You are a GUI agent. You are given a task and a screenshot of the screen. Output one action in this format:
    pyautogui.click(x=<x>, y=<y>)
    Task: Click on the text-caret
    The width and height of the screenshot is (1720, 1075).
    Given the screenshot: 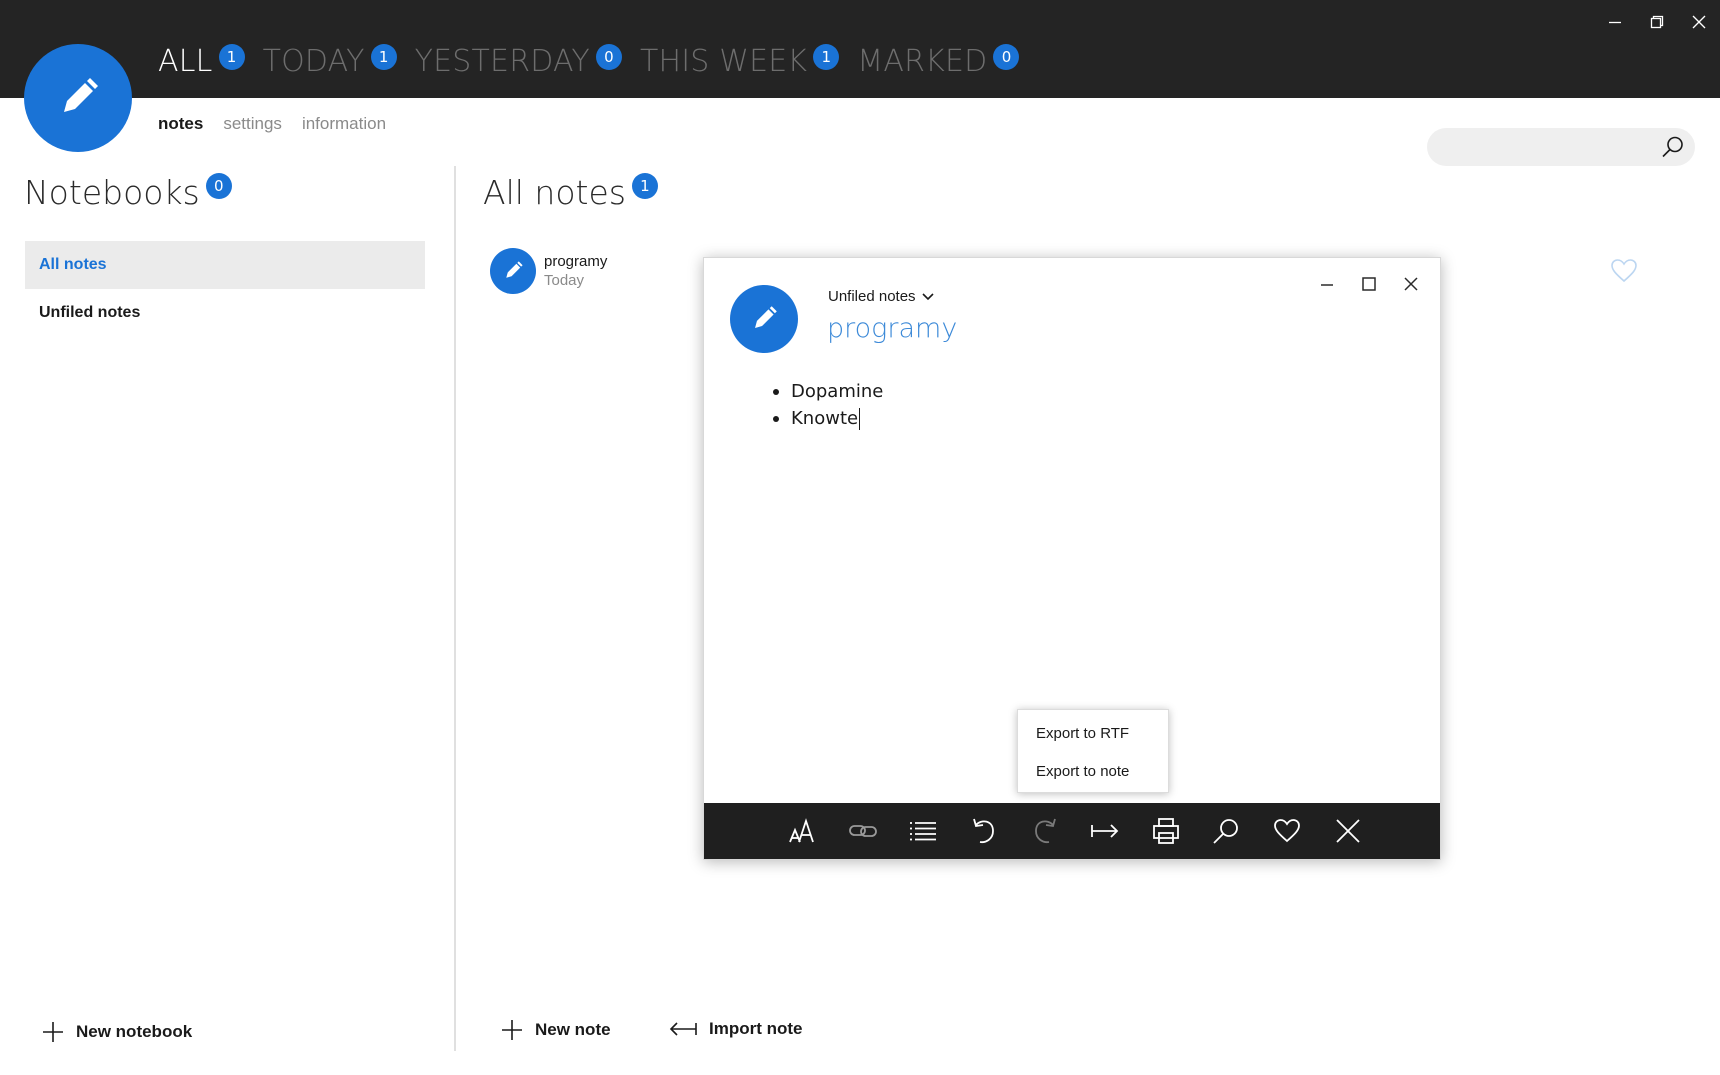 What is the action you would take?
    pyautogui.click(x=860, y=418)
    